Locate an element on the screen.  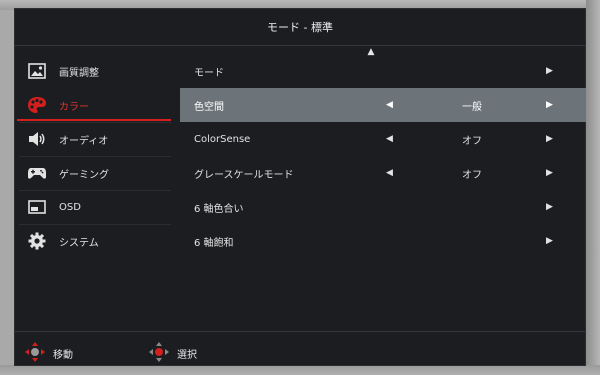
row-label: 6 軸飽和 is located at coordinates (214, 243).